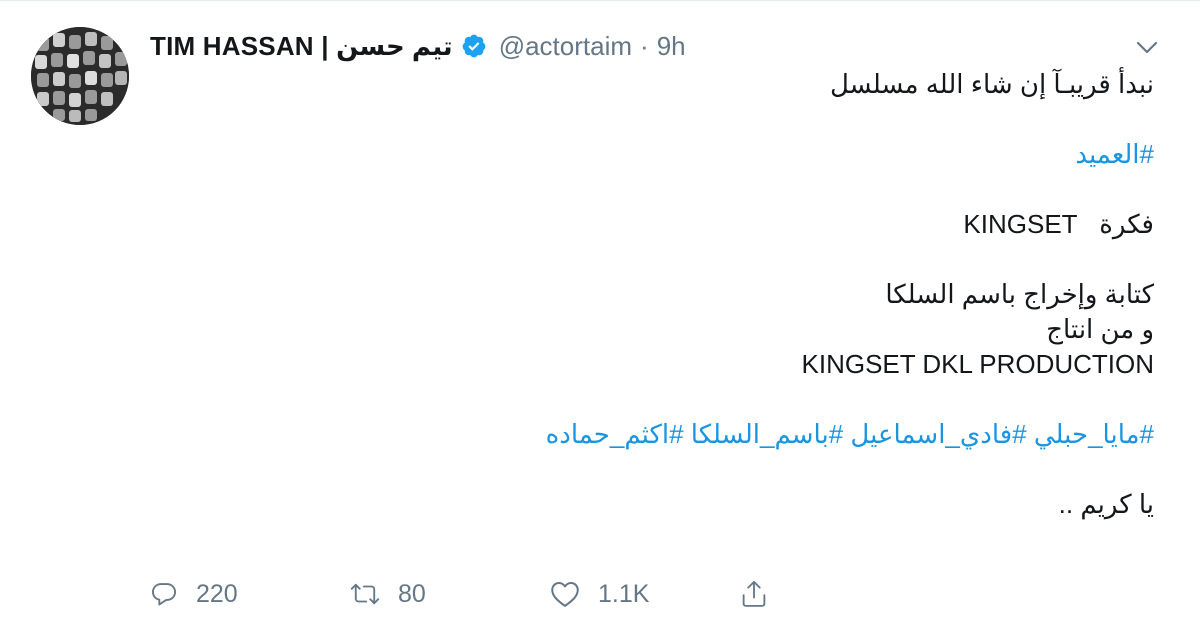  Describe the element at coordinates (624, 593) in the screenshot. I see `like-count: 1.1K` at that location.